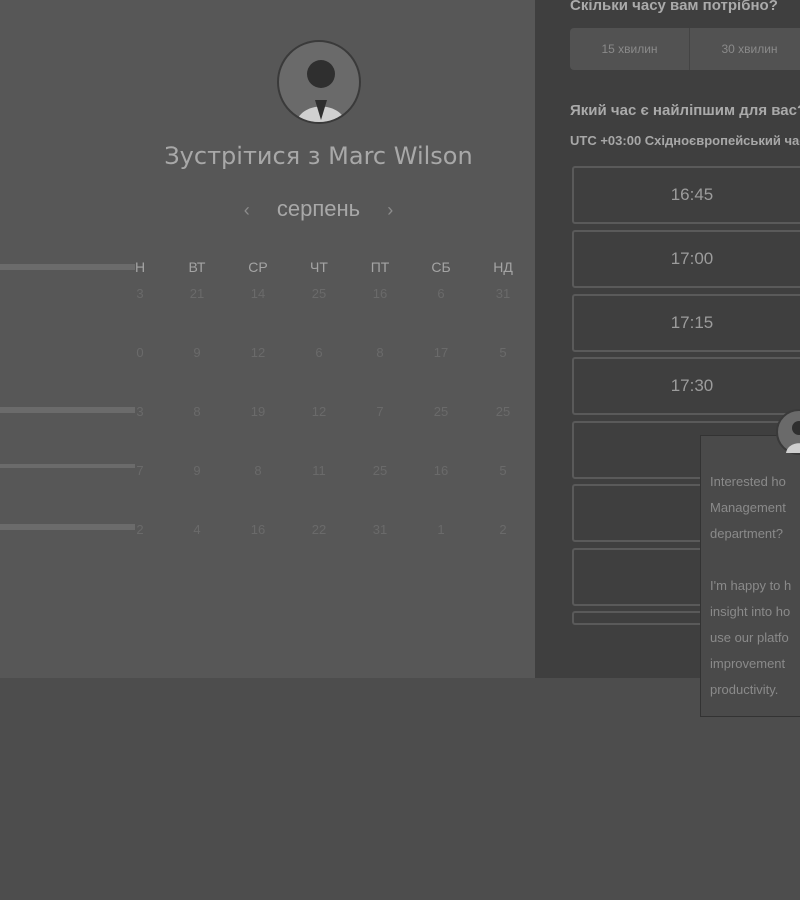 The image size is (800, 900). Describe the element at coordinates (197, 293) in the screenshot. I see `day-cell: 21` at that location.